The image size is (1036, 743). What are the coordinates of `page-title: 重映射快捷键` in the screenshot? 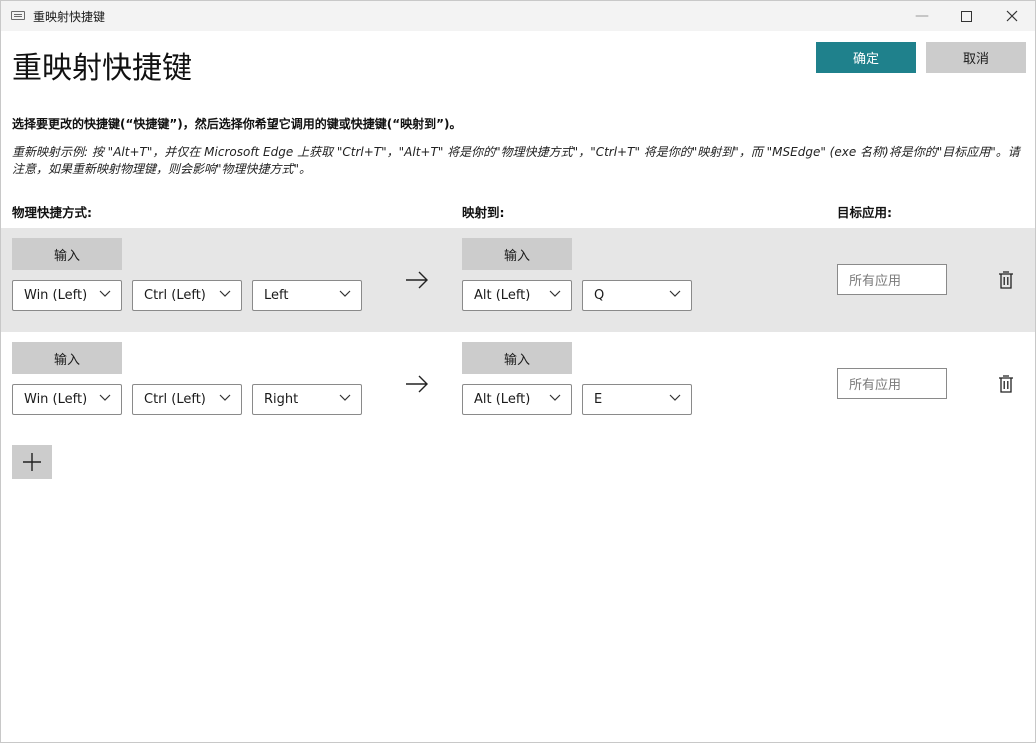 It's located at (102, 68).